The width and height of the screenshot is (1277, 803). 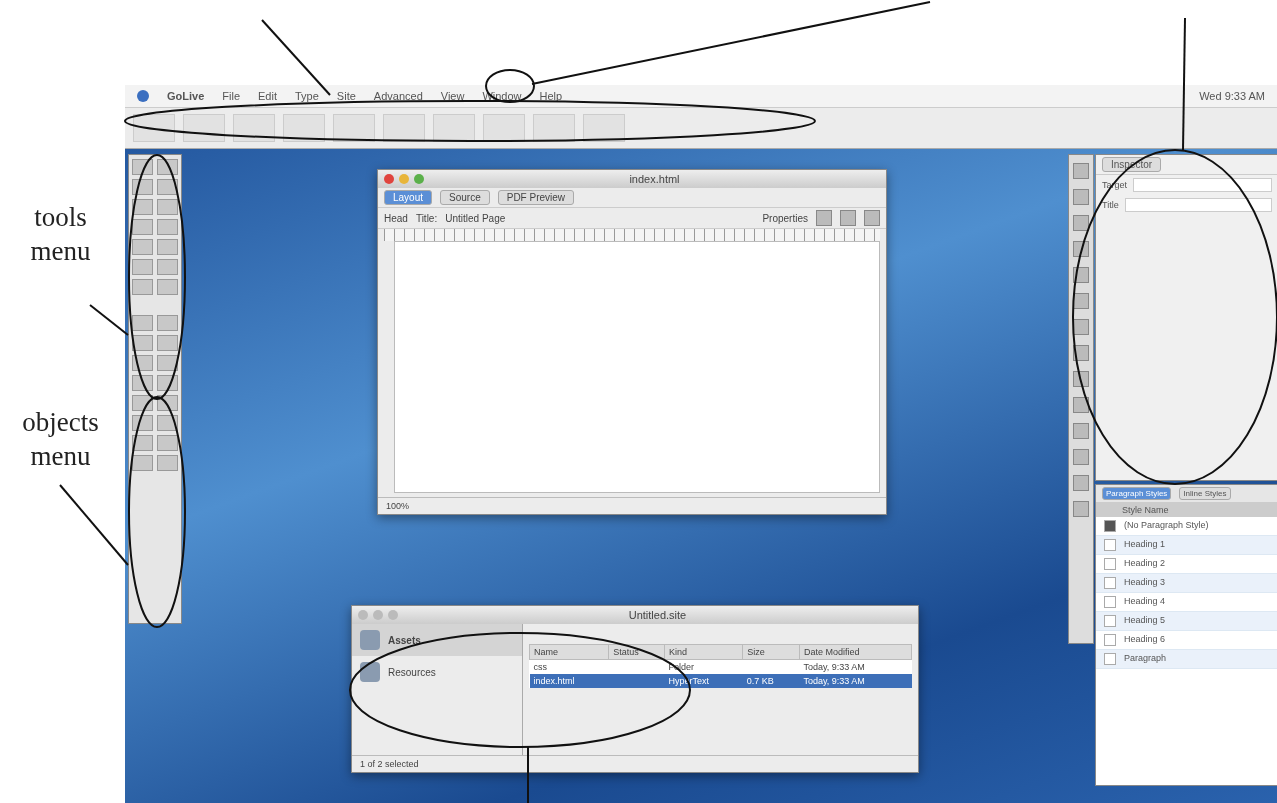 I want to click on style-item: Heading 3, so click(x=1145, y=583).